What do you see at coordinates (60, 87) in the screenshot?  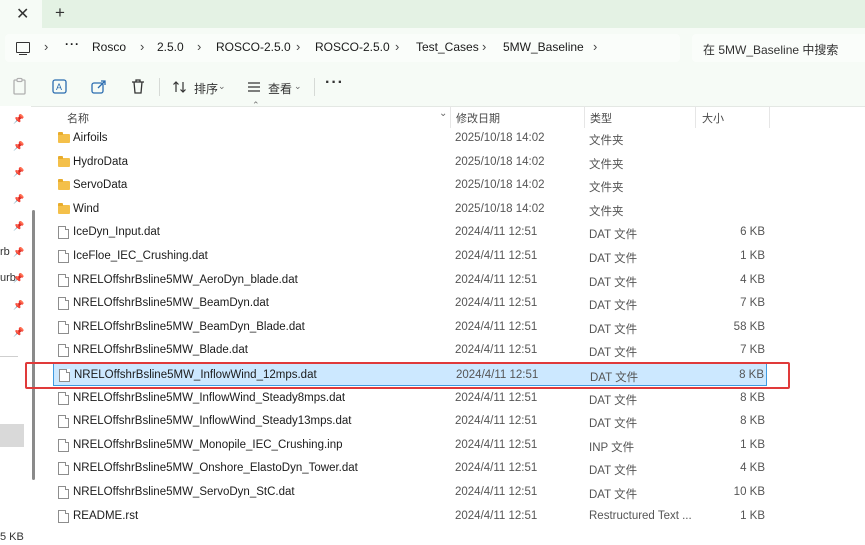 I see `rename-icon: A` at bounding box center [60, 87].